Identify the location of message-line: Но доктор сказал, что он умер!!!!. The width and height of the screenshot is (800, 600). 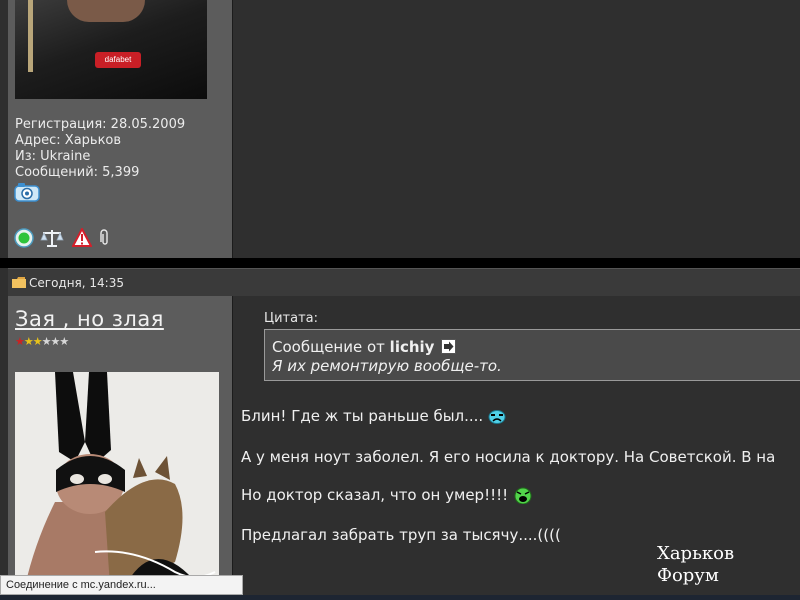
(387, 495).